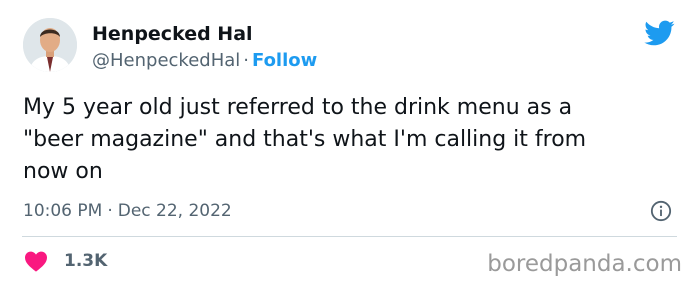  Describe the element at coordinates (284, 60) in the screenshot. I see `follow-button: Follow` at that location.